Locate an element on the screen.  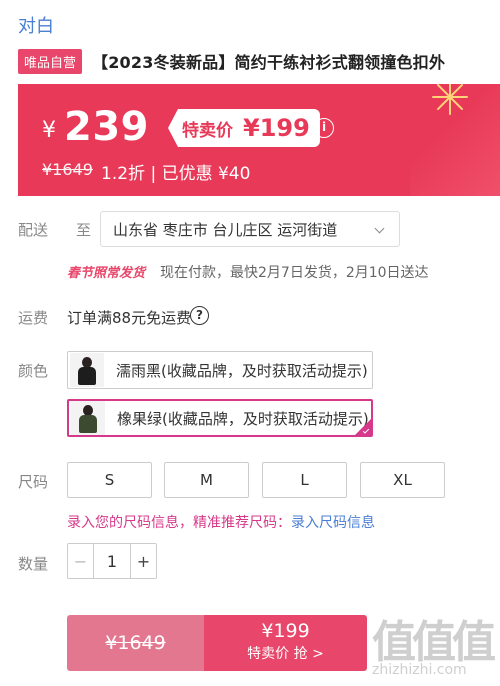
address-select: 山东省 枣庄市 台儿庄区 运河街道 is located at coordinates (250, 229).